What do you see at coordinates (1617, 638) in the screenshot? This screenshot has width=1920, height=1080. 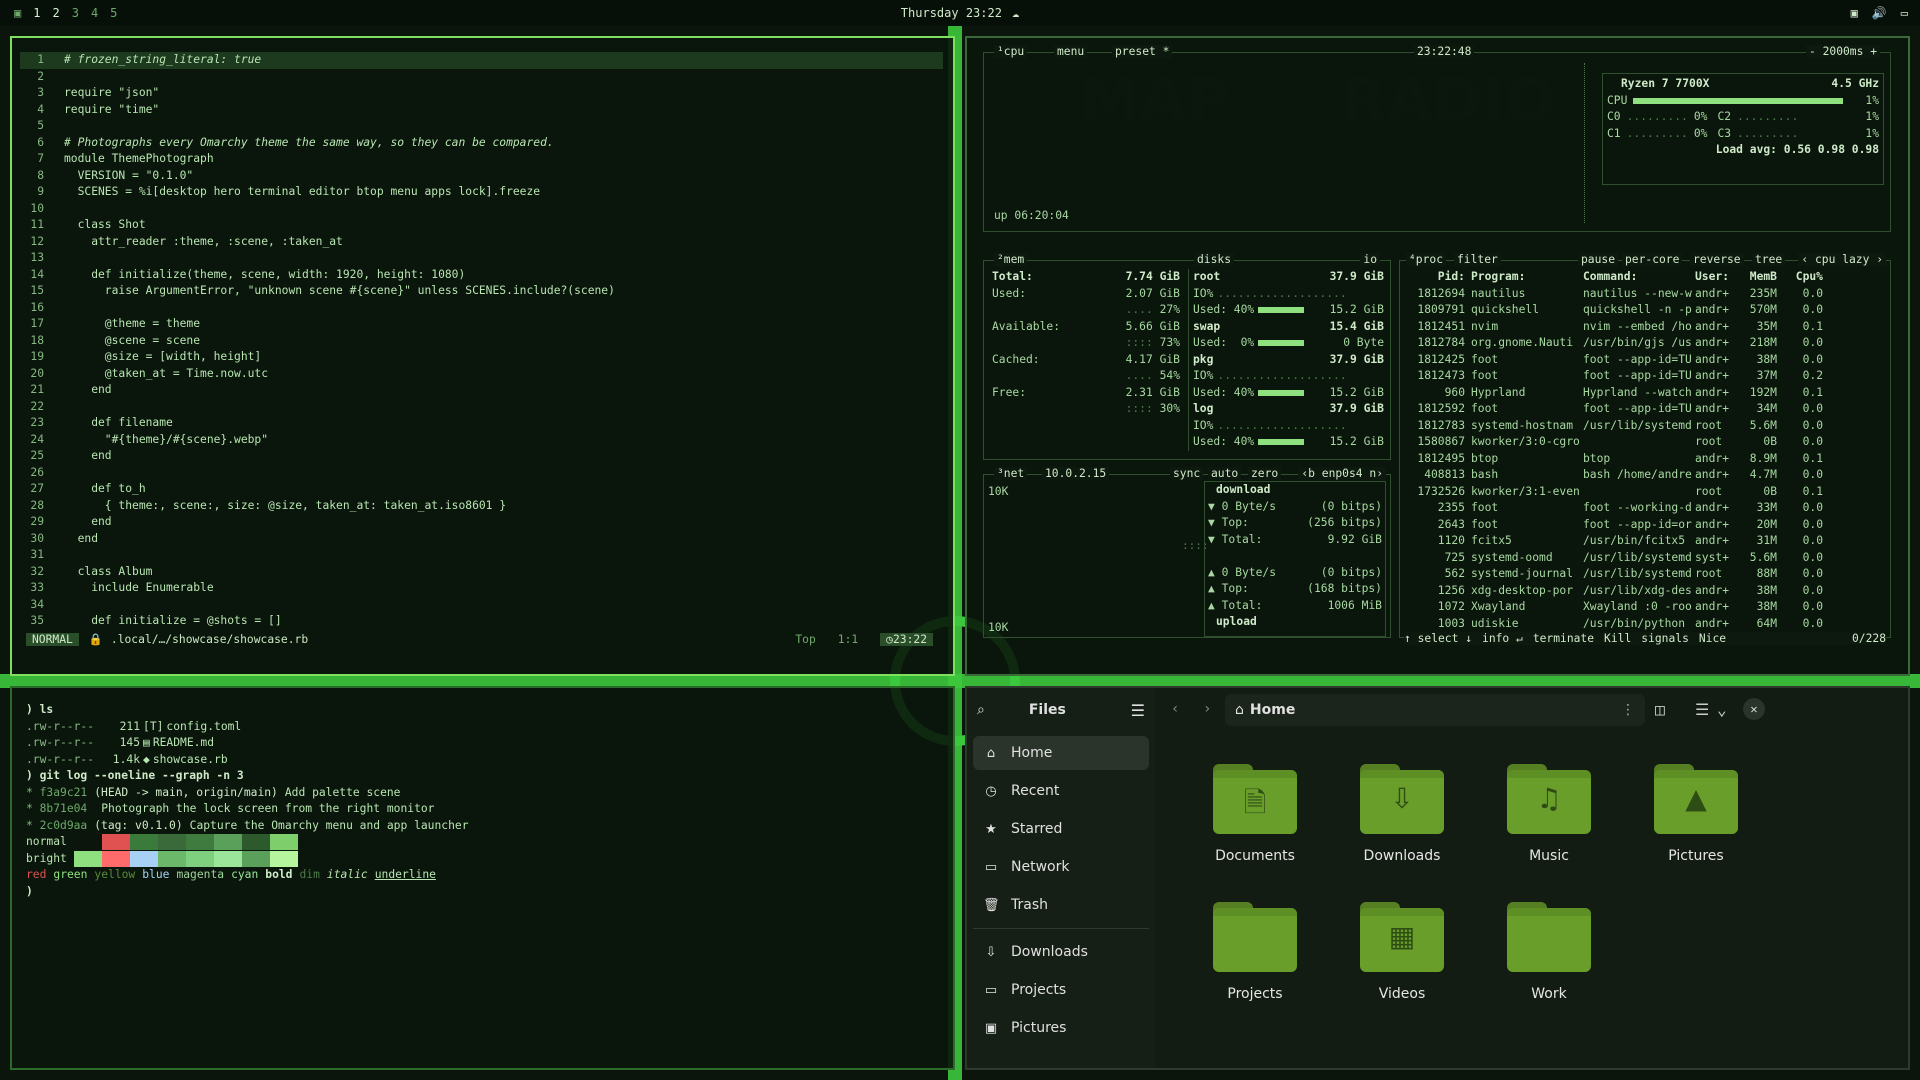 I see `kill-hint: Kill` at bounding box center [1617, 638].